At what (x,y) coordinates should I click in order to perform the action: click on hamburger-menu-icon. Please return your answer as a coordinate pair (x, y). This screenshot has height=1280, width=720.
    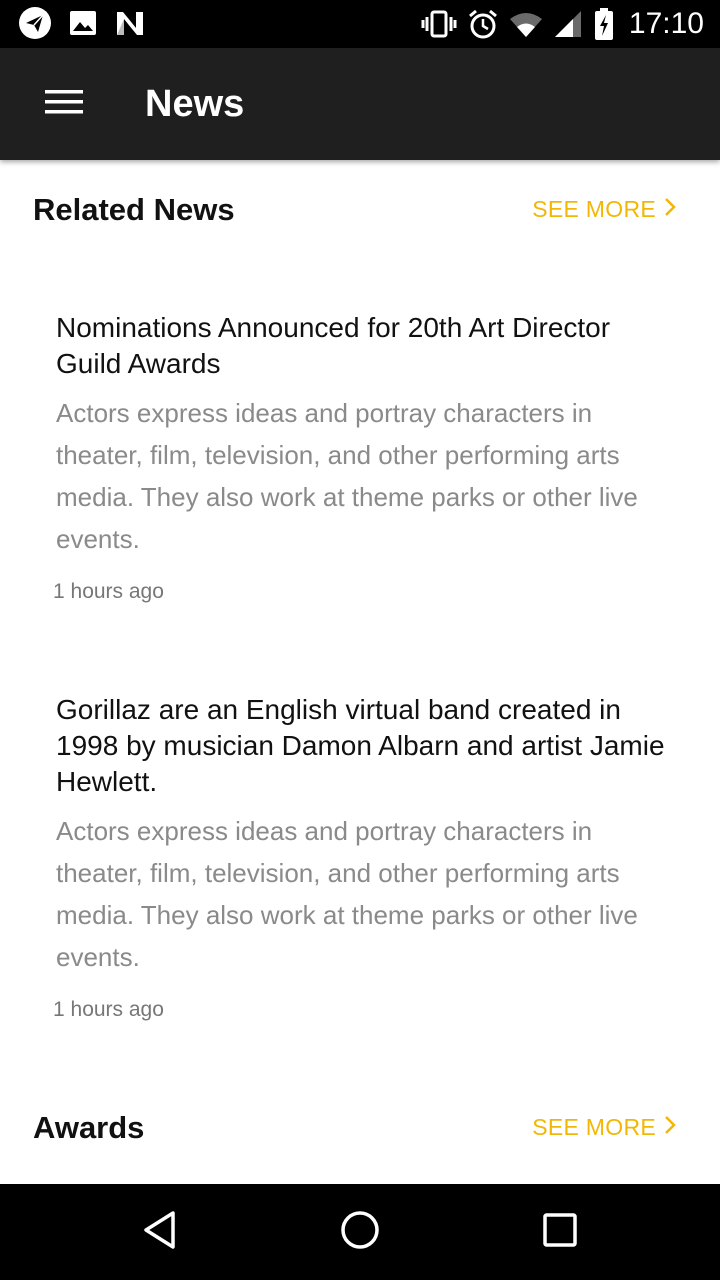
    Looking at the image, I should click on (64, 104).